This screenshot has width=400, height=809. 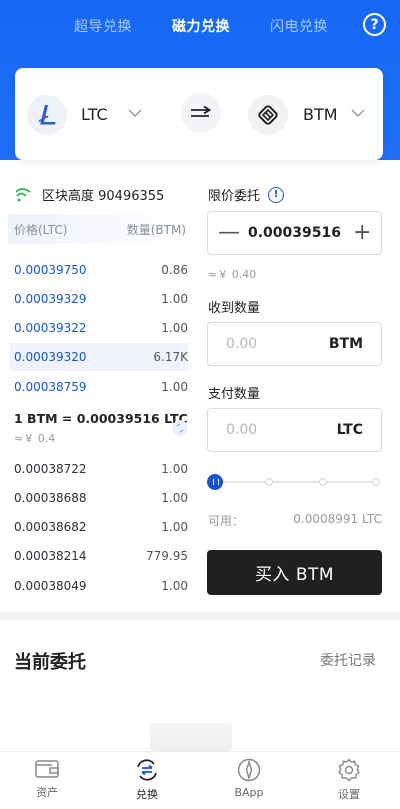 What do you see at coordinates (101, 469) in the screenshot?
I see `bid-row: 0.00038722 1.00` at bounding box center [101, 469].